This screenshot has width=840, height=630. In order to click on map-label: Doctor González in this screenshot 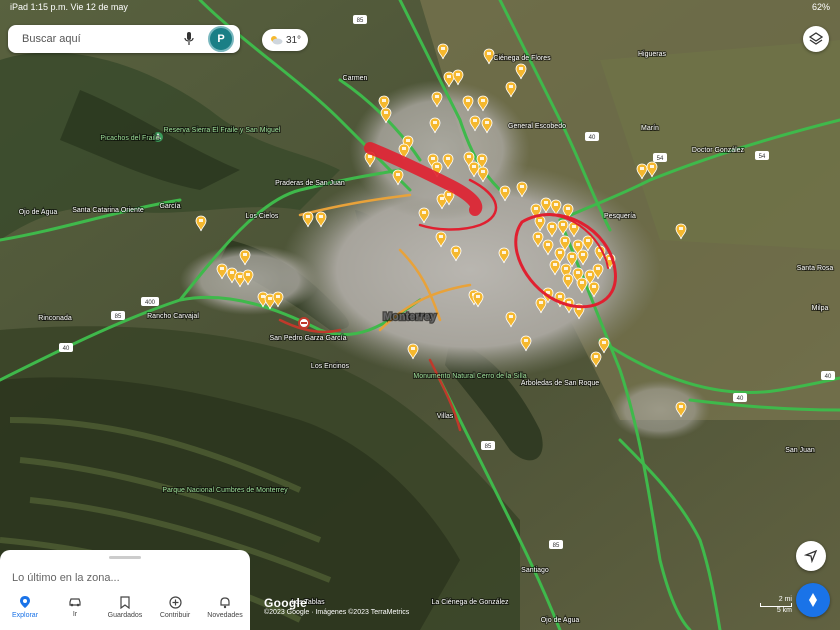, I will do `click(718, 150)`.